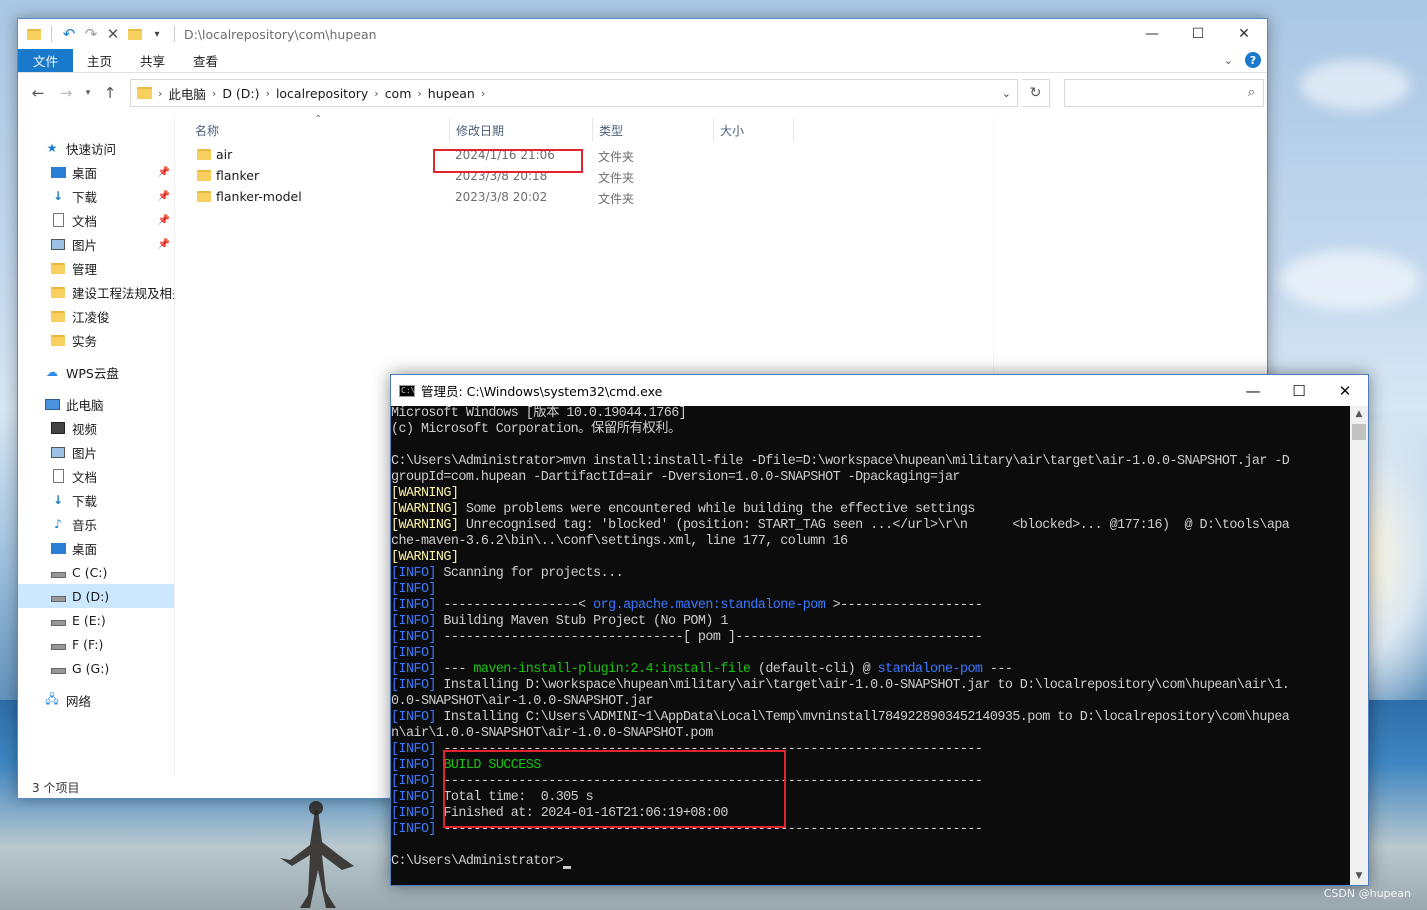  What do you see at coordinates (110, 93) in the screenshot?
I see `up-arrow-icon: ↑` at bounding box center [110, 93].